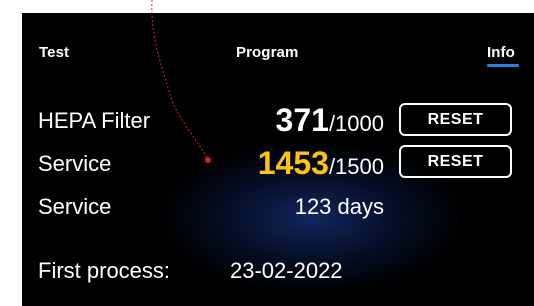 This screenshot has height=306, width=534. I want to click on hepa-filter-current: 371, so click(302, 120).